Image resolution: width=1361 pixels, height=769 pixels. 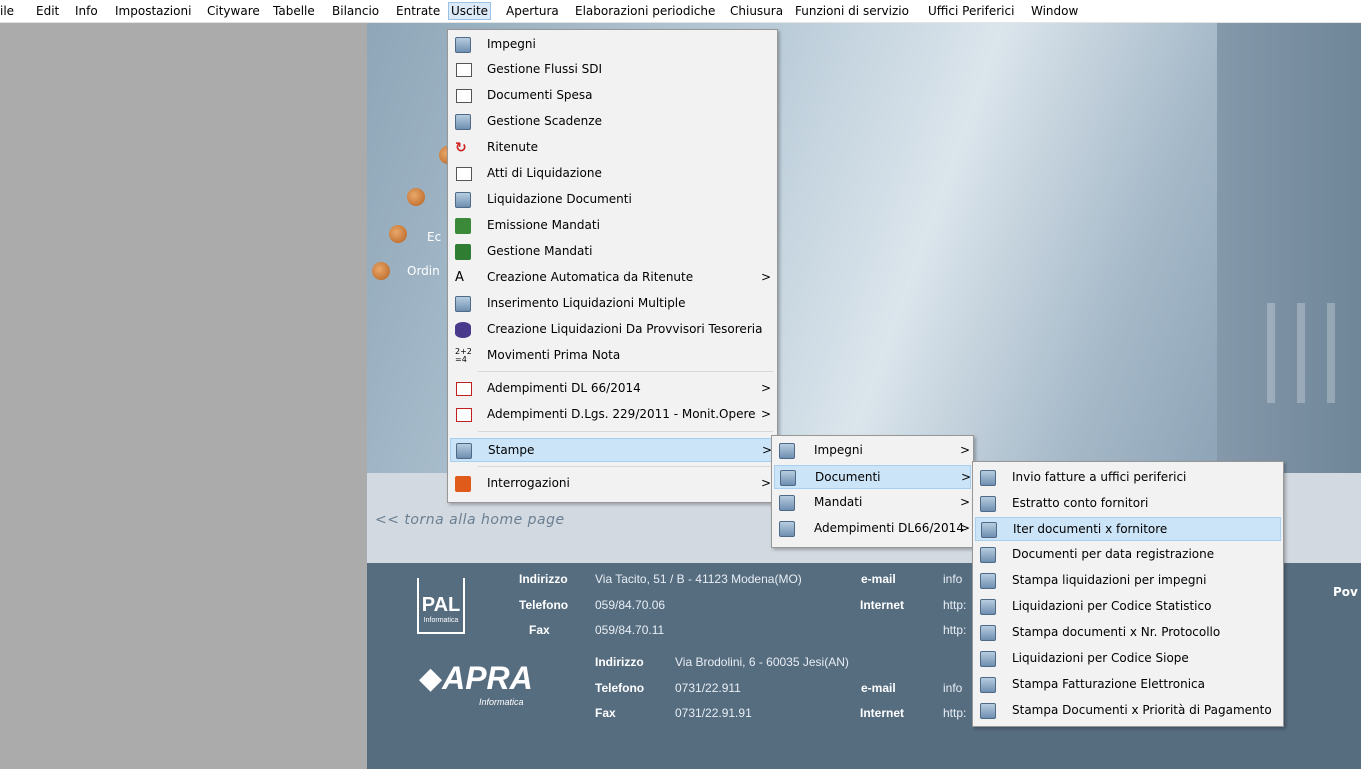 What do you see at coordinates (441, 606) in the screenshot?
I see `pal-logo: PAL Informatica` at bounding box center [441, 606].